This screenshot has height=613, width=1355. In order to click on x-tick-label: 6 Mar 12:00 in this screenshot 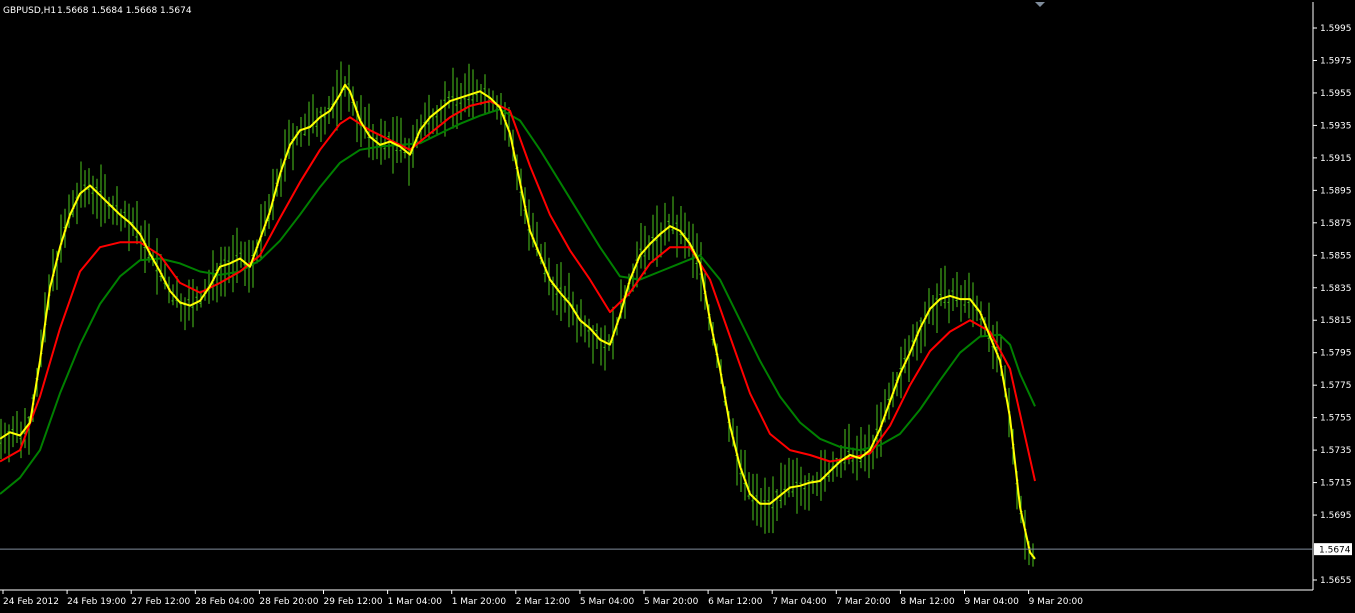, I will do `click(735, 602)`.